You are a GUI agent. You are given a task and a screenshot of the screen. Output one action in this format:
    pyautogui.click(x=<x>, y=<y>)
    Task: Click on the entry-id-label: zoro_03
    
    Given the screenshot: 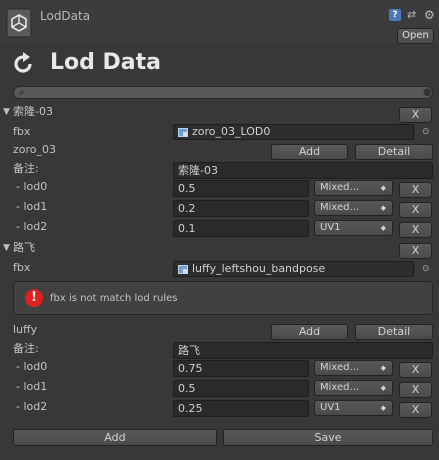 What is the action you would take?
    pyautogui.click(x=35, y=149)
    